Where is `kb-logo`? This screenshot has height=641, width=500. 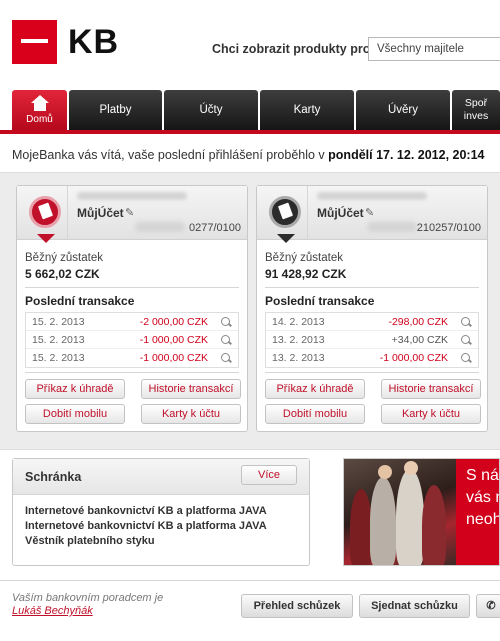
kb-logo is located at coordinates (34, 42).